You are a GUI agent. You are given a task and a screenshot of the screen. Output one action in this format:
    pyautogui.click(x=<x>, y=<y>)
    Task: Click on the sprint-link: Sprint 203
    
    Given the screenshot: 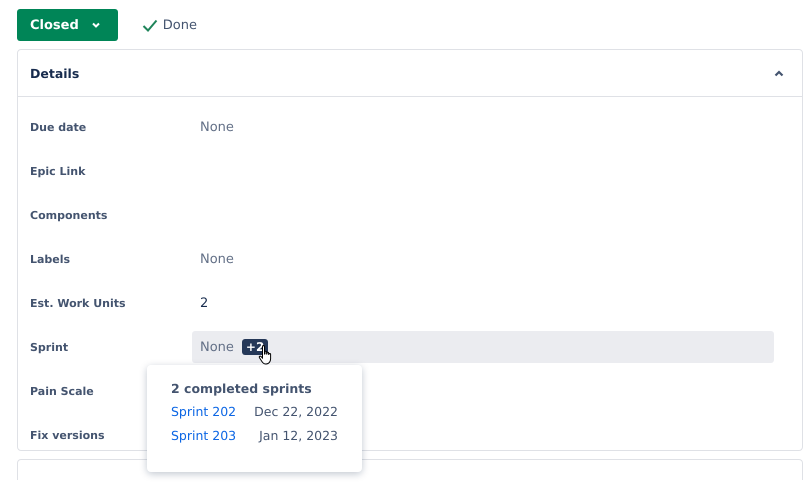 What is the action you would take?
    pyautogui.click(x=203, y=435)
    